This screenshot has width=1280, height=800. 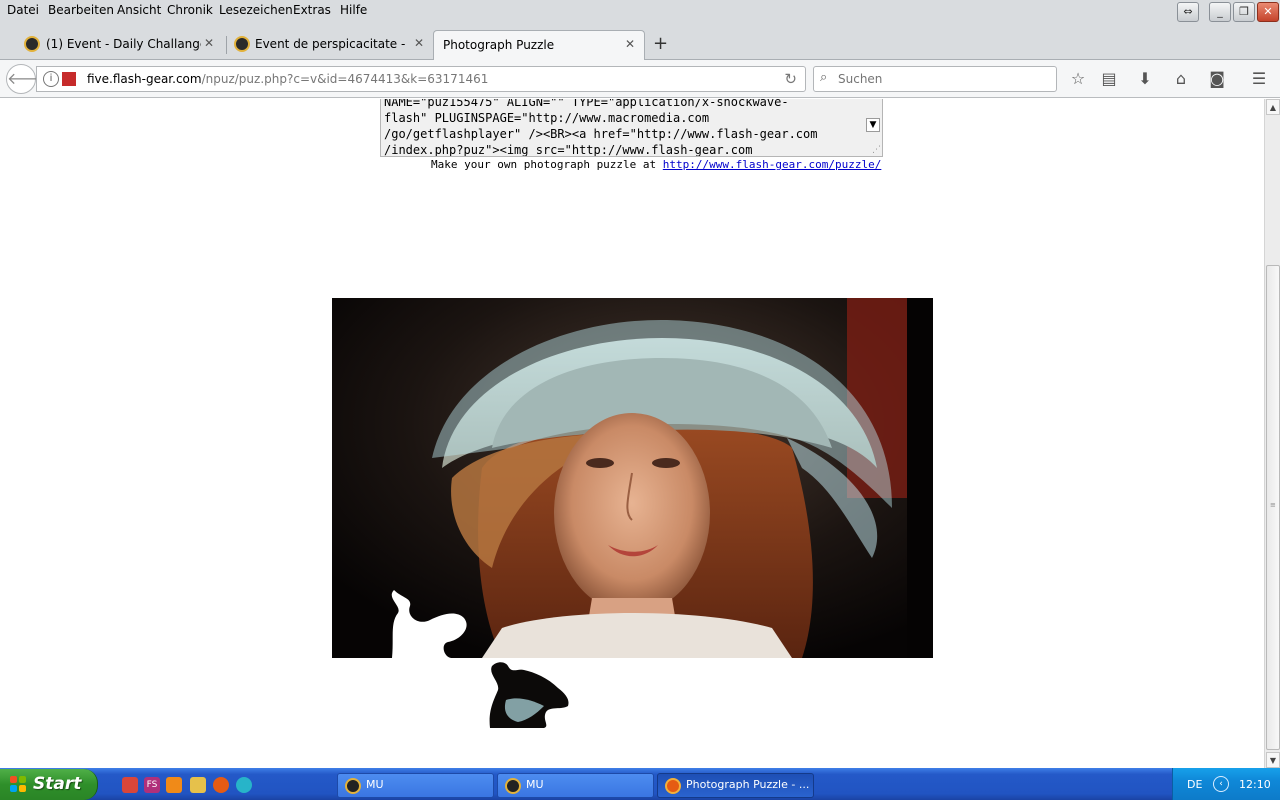 What do you see at coordinates (876, 150) in the screenshot?
I see `resize-grip-icon: ⋰` at bounding box center [876, 150].